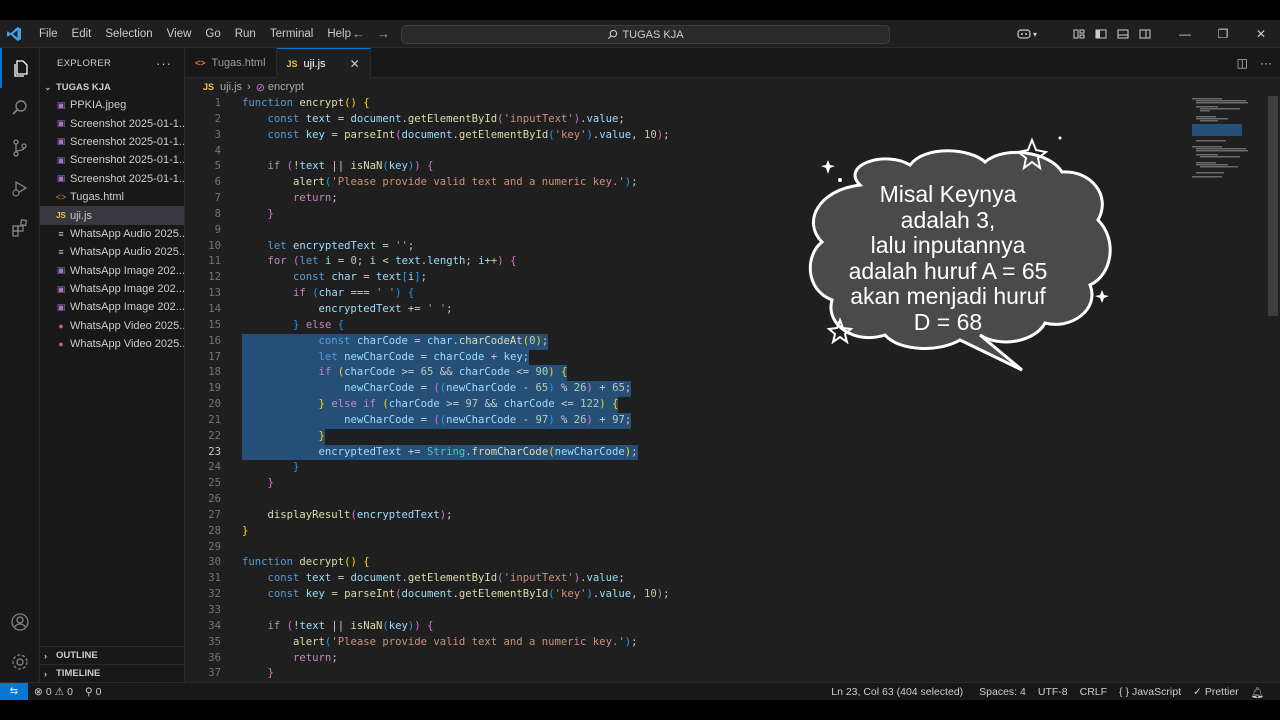 The height and width of the screenshot is (720, 1280). What do you see at coordinates (355, 64) in the screenshot?
I see `close-icon: ✕` at bounding box center [355, 64].